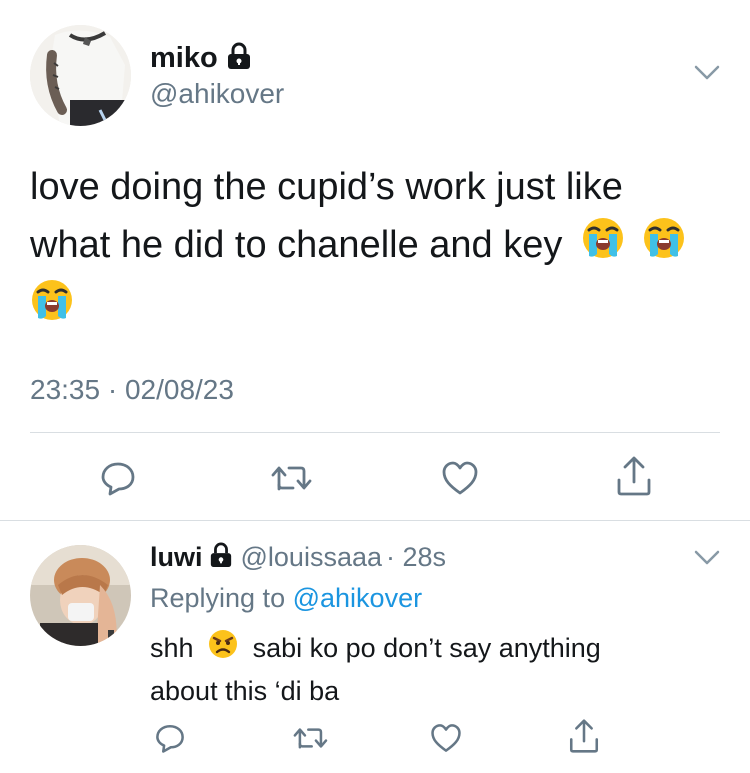  I want to click on user-name-row: miko, so click(201, 58).